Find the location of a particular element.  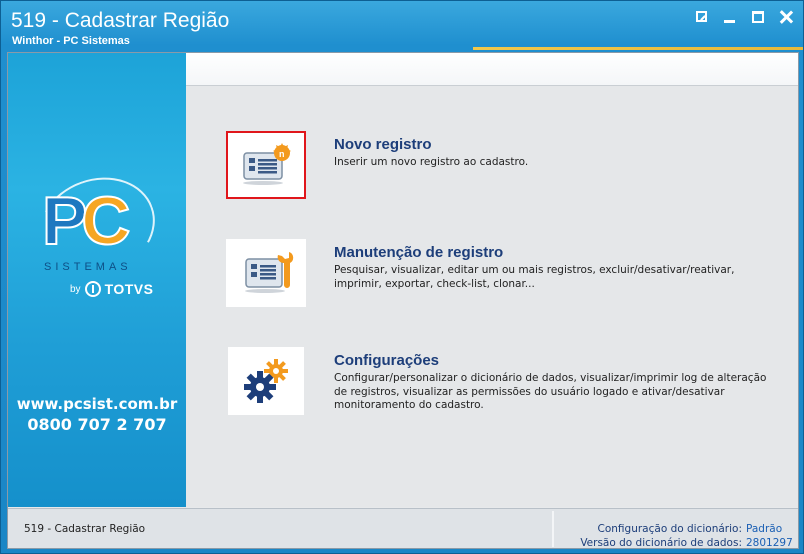

dictionary-version-label: Versão do dicionário de dados: is located at coordinates (661, 543).